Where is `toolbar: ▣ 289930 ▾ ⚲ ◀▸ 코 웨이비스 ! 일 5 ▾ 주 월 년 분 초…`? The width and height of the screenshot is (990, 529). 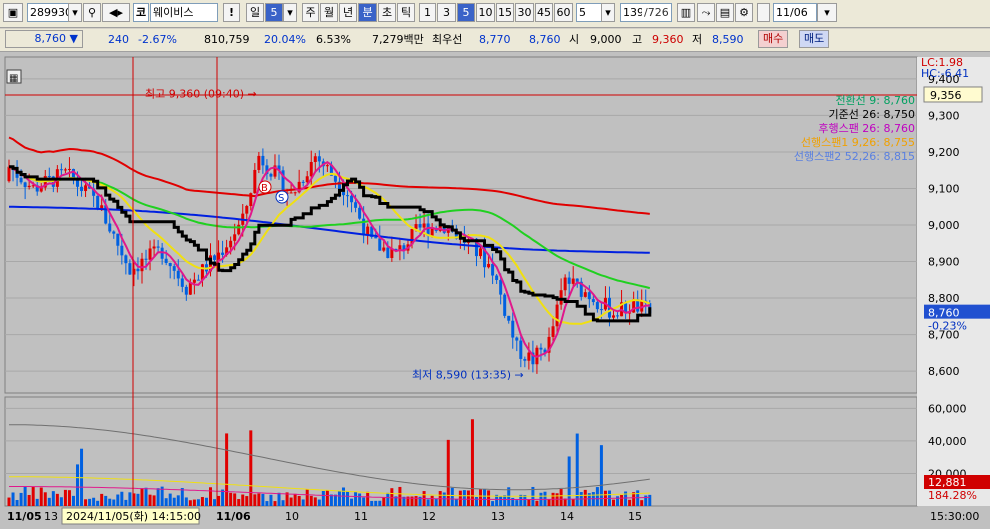 toolbar: ▣ 289930 ▾ ⚲ ◀▸ 코 웨이비스 ! 일 5 ▾ 주 월 년 분 초… is located at coordinates (495, 14).